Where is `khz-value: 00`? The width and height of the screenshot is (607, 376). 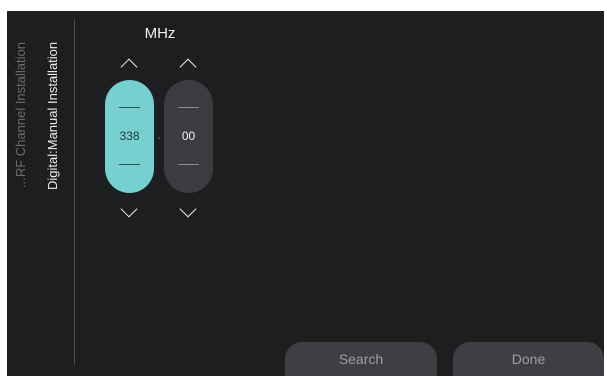
khz-value: 00 is located at coordinates (188, 136).